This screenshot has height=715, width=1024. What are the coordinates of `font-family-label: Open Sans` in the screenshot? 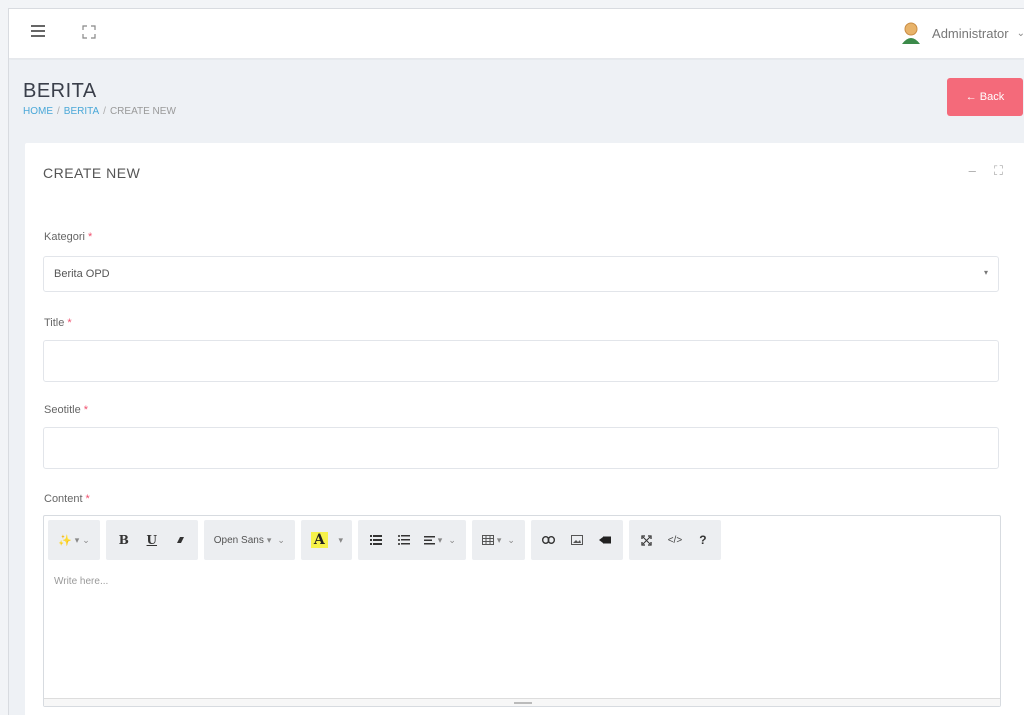 It's located at (238, 540).